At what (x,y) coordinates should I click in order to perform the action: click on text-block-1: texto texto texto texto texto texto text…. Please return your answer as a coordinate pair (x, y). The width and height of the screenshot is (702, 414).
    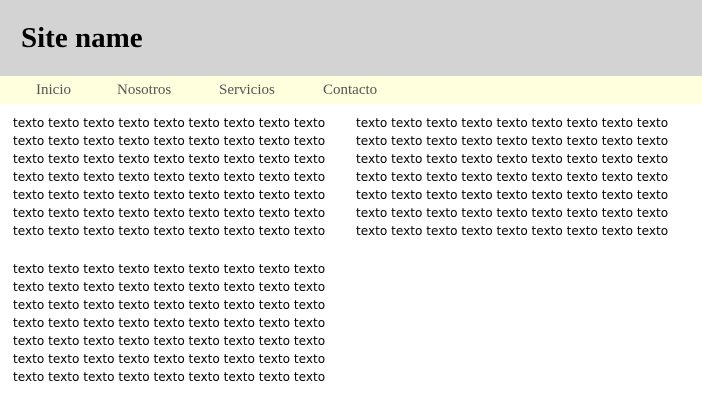
    Looking at the image, I should click on (178, 177).